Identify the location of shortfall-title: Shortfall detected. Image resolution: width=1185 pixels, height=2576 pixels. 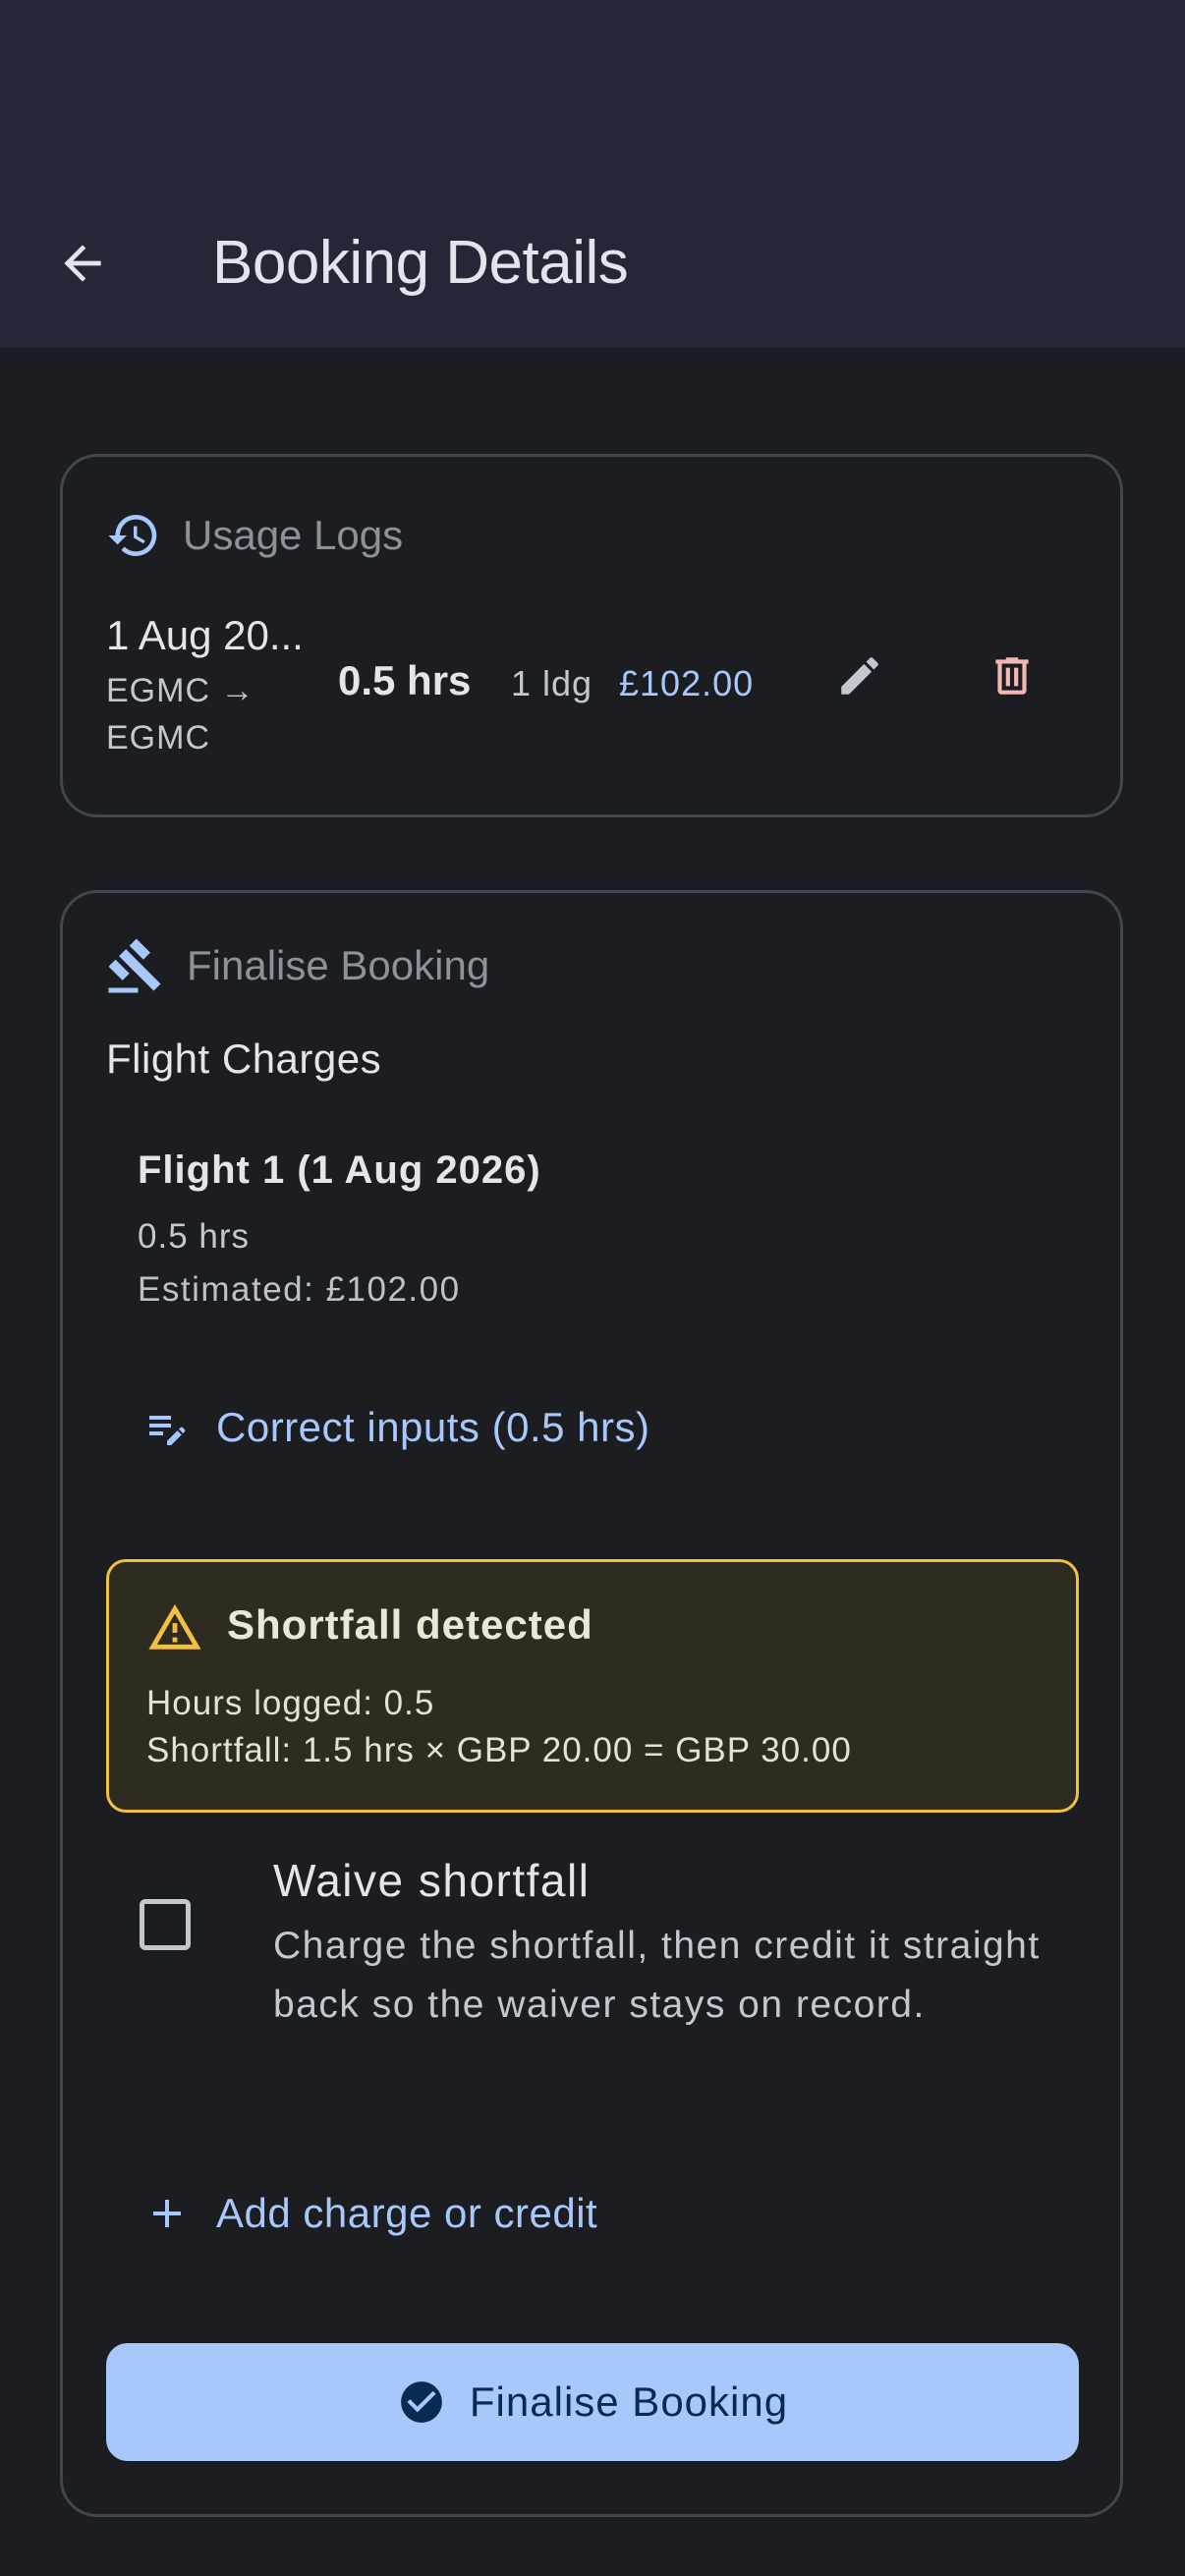
(410, 1624).